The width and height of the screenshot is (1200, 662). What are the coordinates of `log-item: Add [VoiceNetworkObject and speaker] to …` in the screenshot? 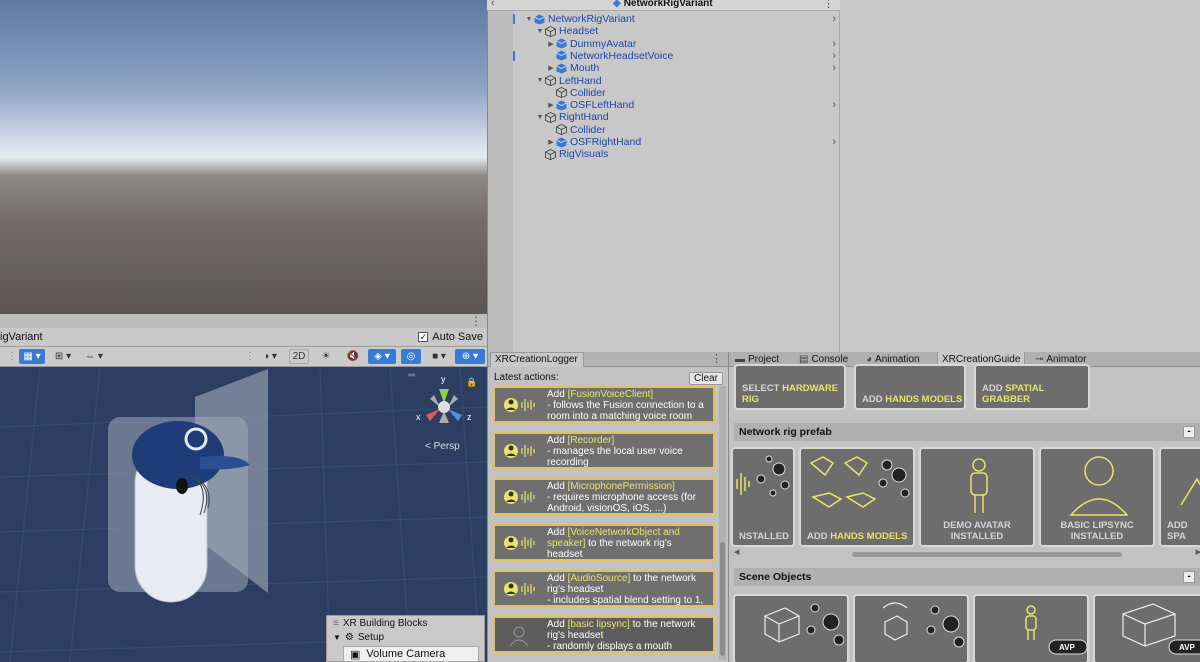 It's located at (604, 542).